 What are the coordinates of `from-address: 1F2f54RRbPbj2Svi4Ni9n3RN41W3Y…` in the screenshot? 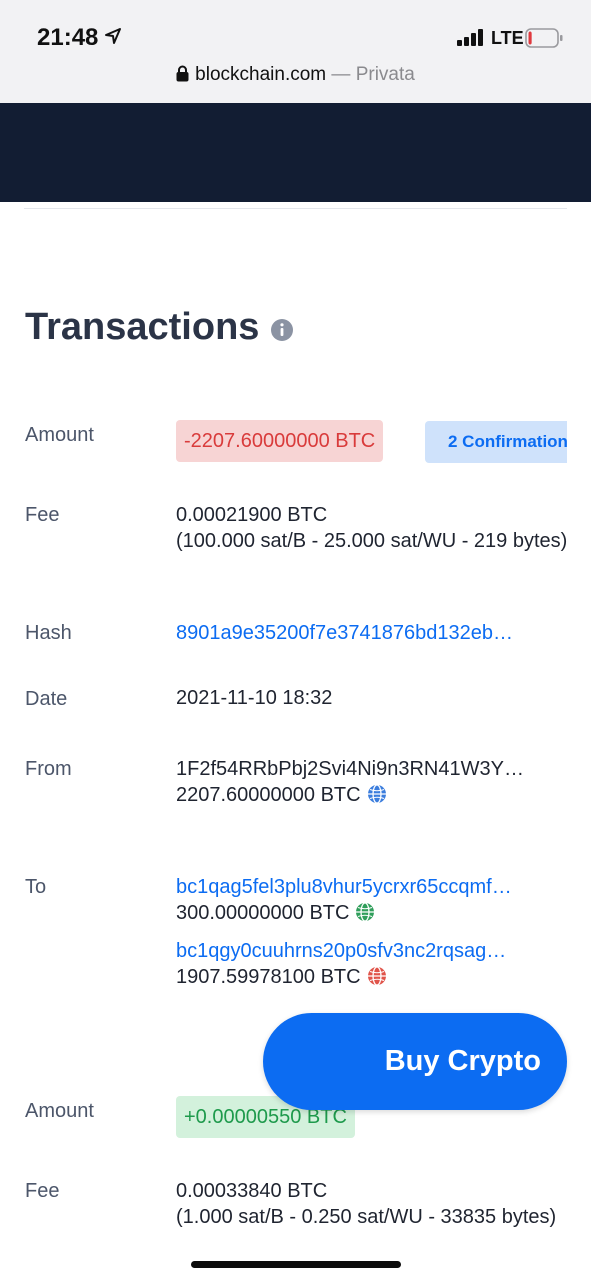 It's located at (350, 769).